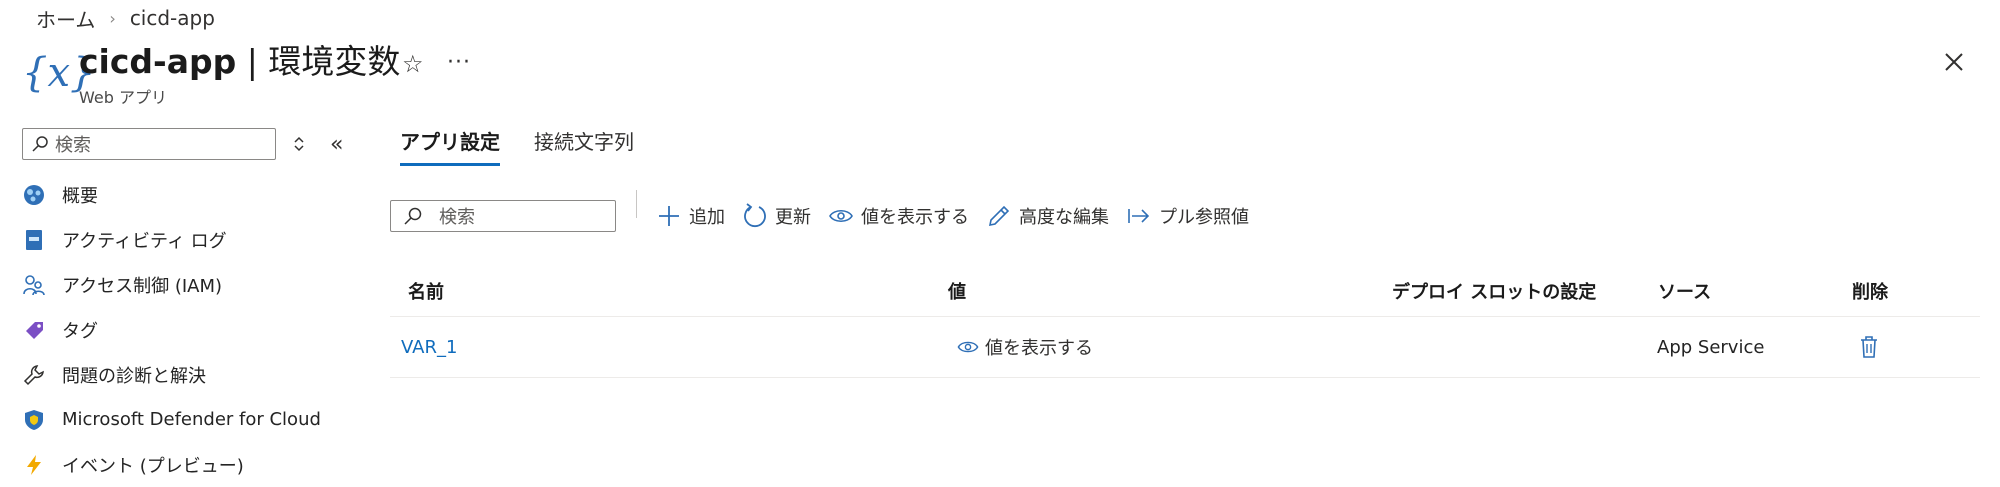 This screenshot has width=2000, height=487. I want to click on column-header-delete: 削除, so click(1870, 292).